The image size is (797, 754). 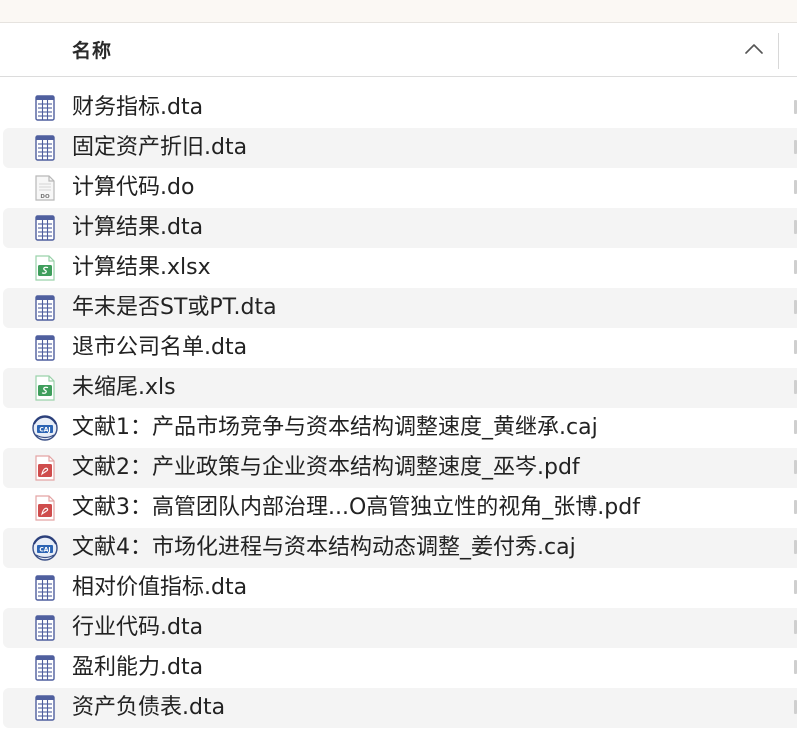 I want to click on file-name: 资产负债表.dta, so click(x=148, y=708).